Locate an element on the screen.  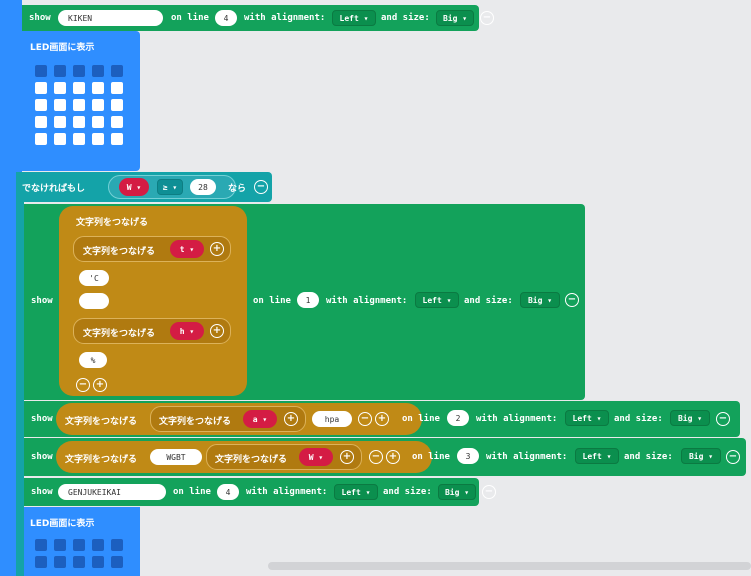
variable-dropdown-h: h ▾ is located at coordinates (187, 331).